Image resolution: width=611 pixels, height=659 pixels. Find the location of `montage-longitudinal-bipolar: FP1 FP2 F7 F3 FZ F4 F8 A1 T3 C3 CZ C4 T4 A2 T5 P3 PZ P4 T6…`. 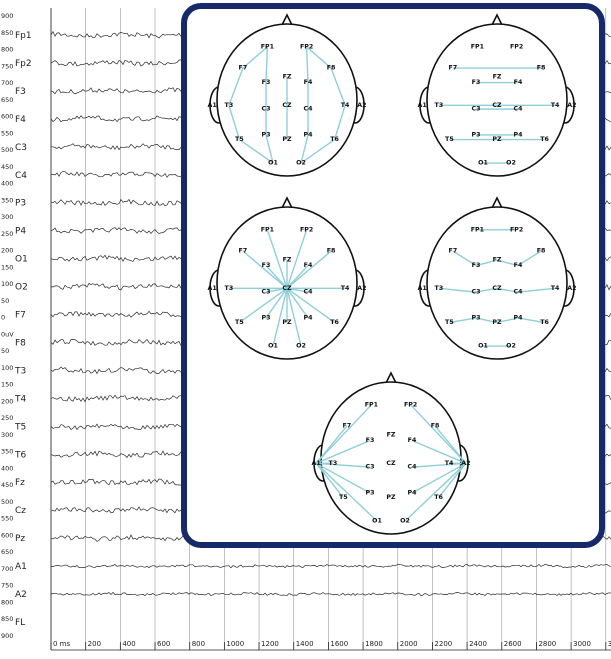

montage-longitudinal-bipolar: FP1 FP2 F7 F3 FZ F4 F8 A1 T3 C3 CZ C4 T4 A2 T5 P3 PZ P4 T6… is located at coordinates (287, 95).